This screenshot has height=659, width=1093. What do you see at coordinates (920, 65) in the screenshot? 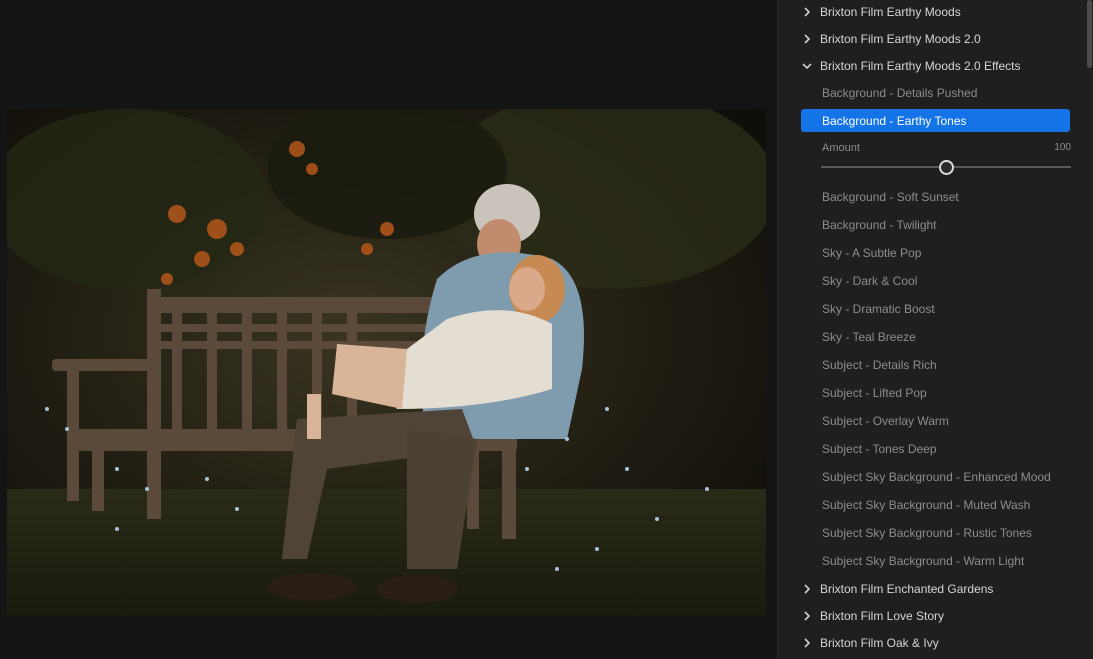
I see `preset-group-label: Brixton Film Earthy Moods 2.0 Effects` at bounding box center [920, 65].